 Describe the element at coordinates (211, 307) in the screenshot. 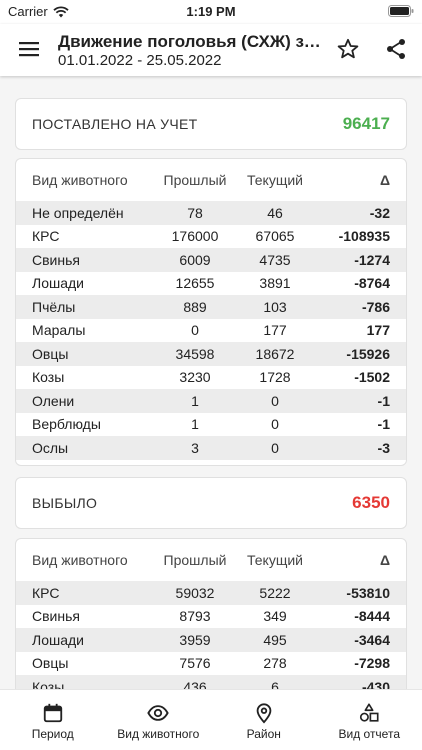

I see `table-row: Пчёлы 889 103 -786` at that location.